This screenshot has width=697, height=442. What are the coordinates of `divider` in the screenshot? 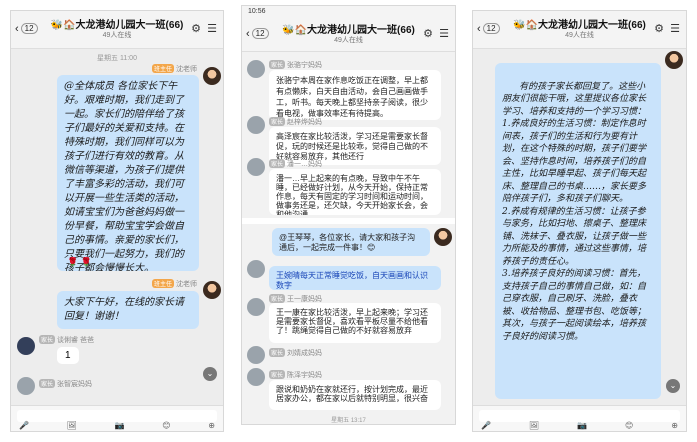 It's located at (348, 221).